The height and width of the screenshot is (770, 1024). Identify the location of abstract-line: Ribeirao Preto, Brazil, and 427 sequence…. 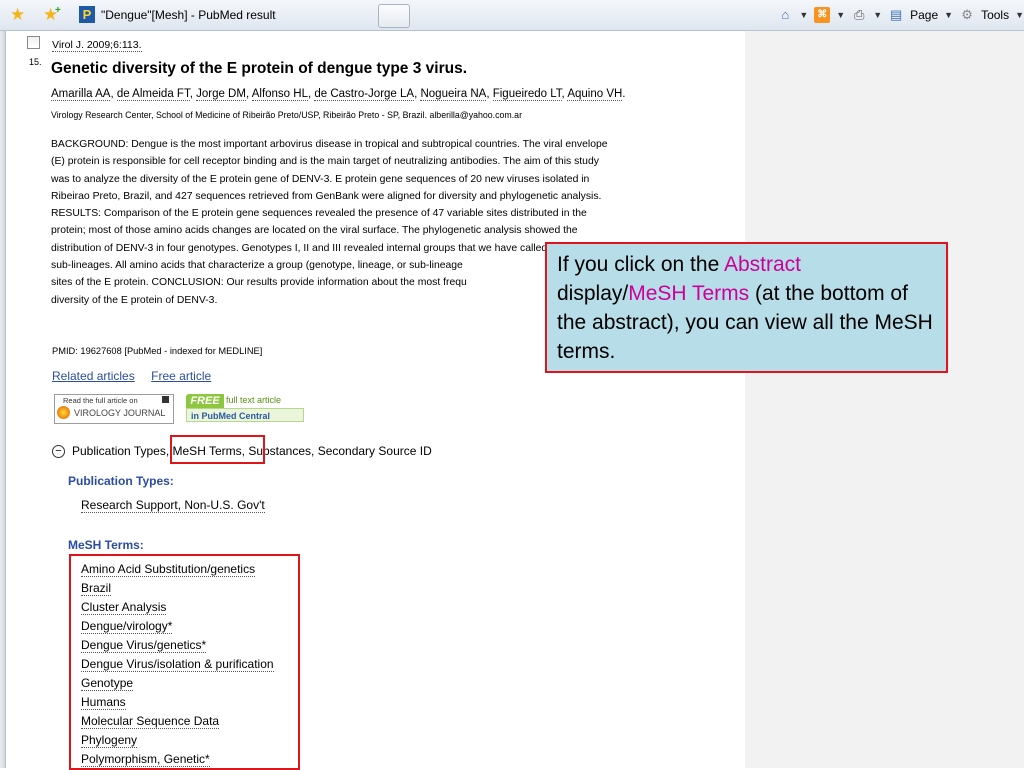
(326, 196).